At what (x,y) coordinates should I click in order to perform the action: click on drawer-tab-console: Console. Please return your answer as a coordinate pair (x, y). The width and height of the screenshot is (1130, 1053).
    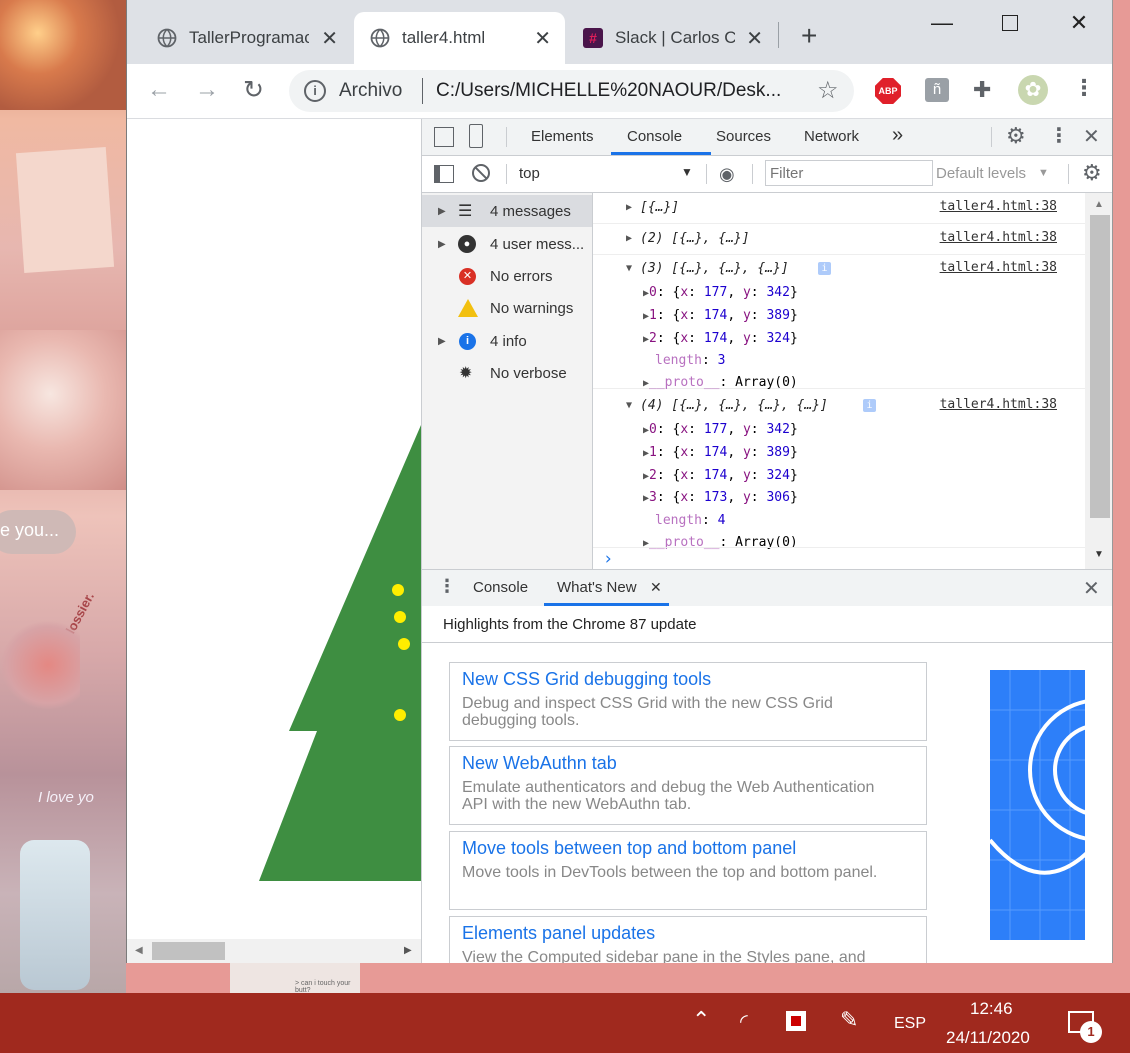
    Looking at the image, I should click on (500, 587).